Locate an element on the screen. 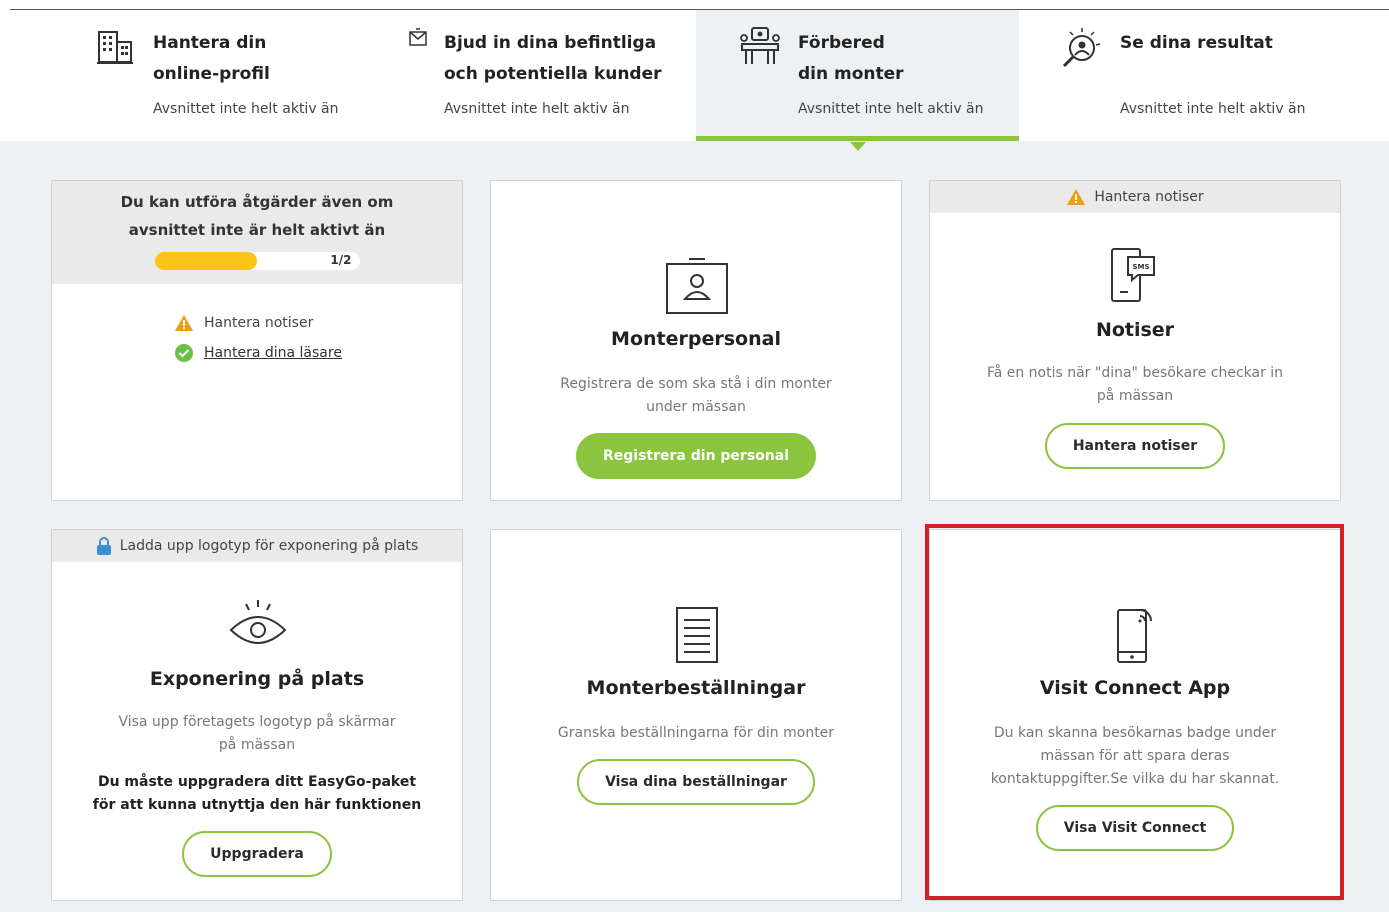 Image resolution: width=1389 pixels, height=912 pixels. status-lasare: Hantera dina läsare is located at coordinates (258, 353).